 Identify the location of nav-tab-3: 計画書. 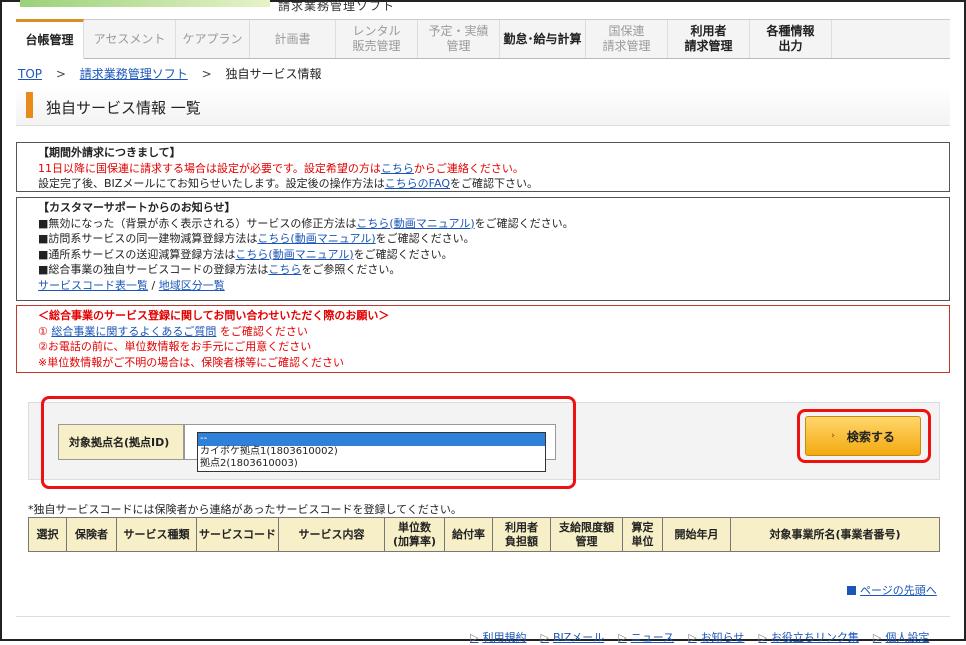
(293, 39).